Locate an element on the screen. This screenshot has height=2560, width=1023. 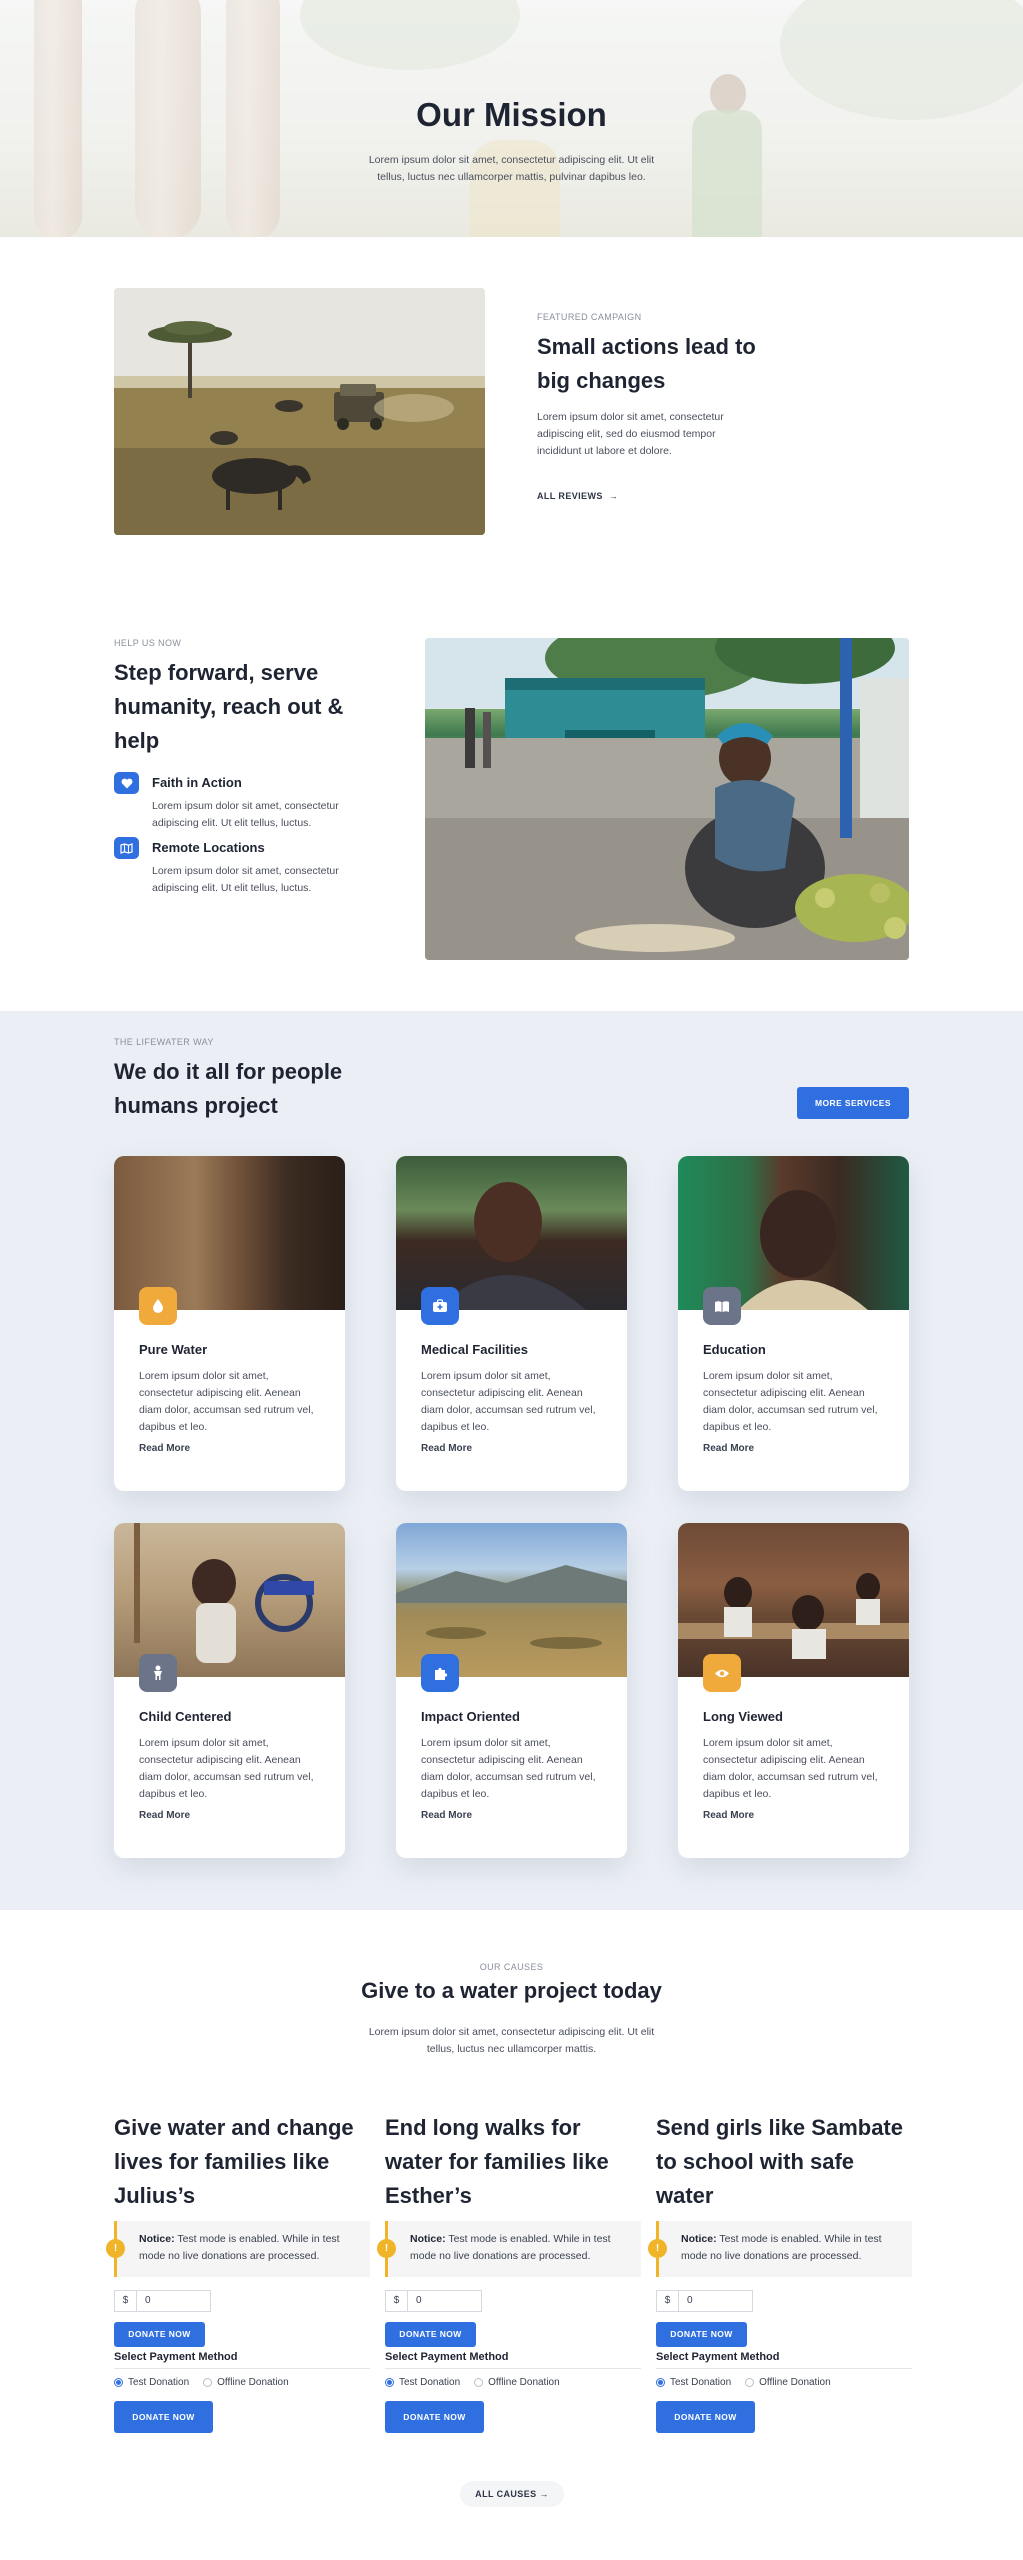
market-illustration is located at coordinates (667, 799).